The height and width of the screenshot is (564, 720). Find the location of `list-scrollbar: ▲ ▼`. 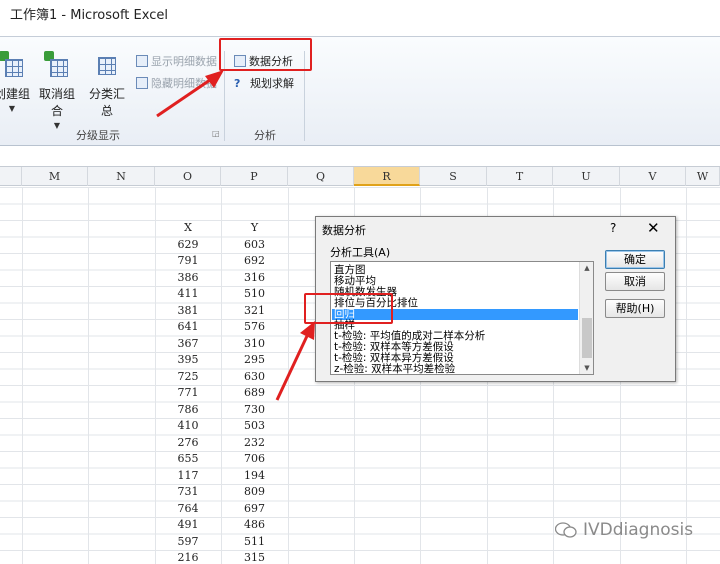

list-scrollbar: ▲ ▼ is located at coordinates (586, 318).